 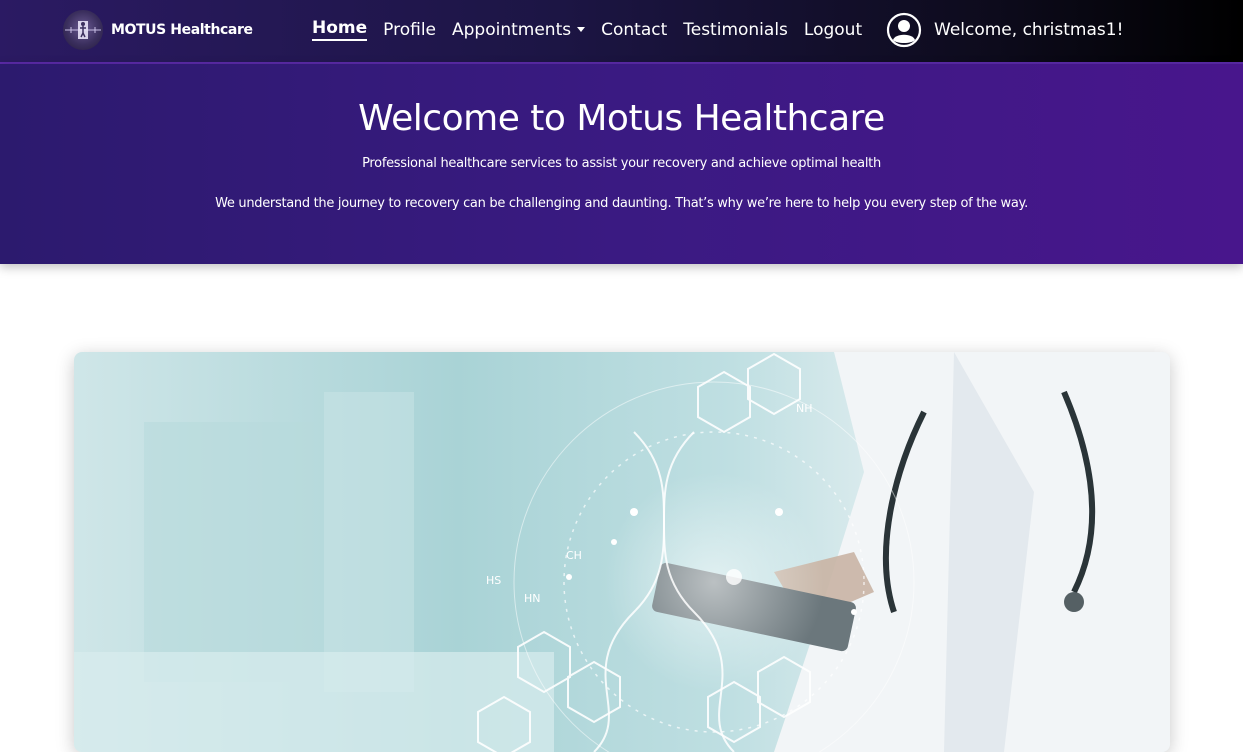 What do you see at coordinates (409, 30) in the screenshot?
I see `nav-link-profile: Profile` at bounding box center [409, 30].